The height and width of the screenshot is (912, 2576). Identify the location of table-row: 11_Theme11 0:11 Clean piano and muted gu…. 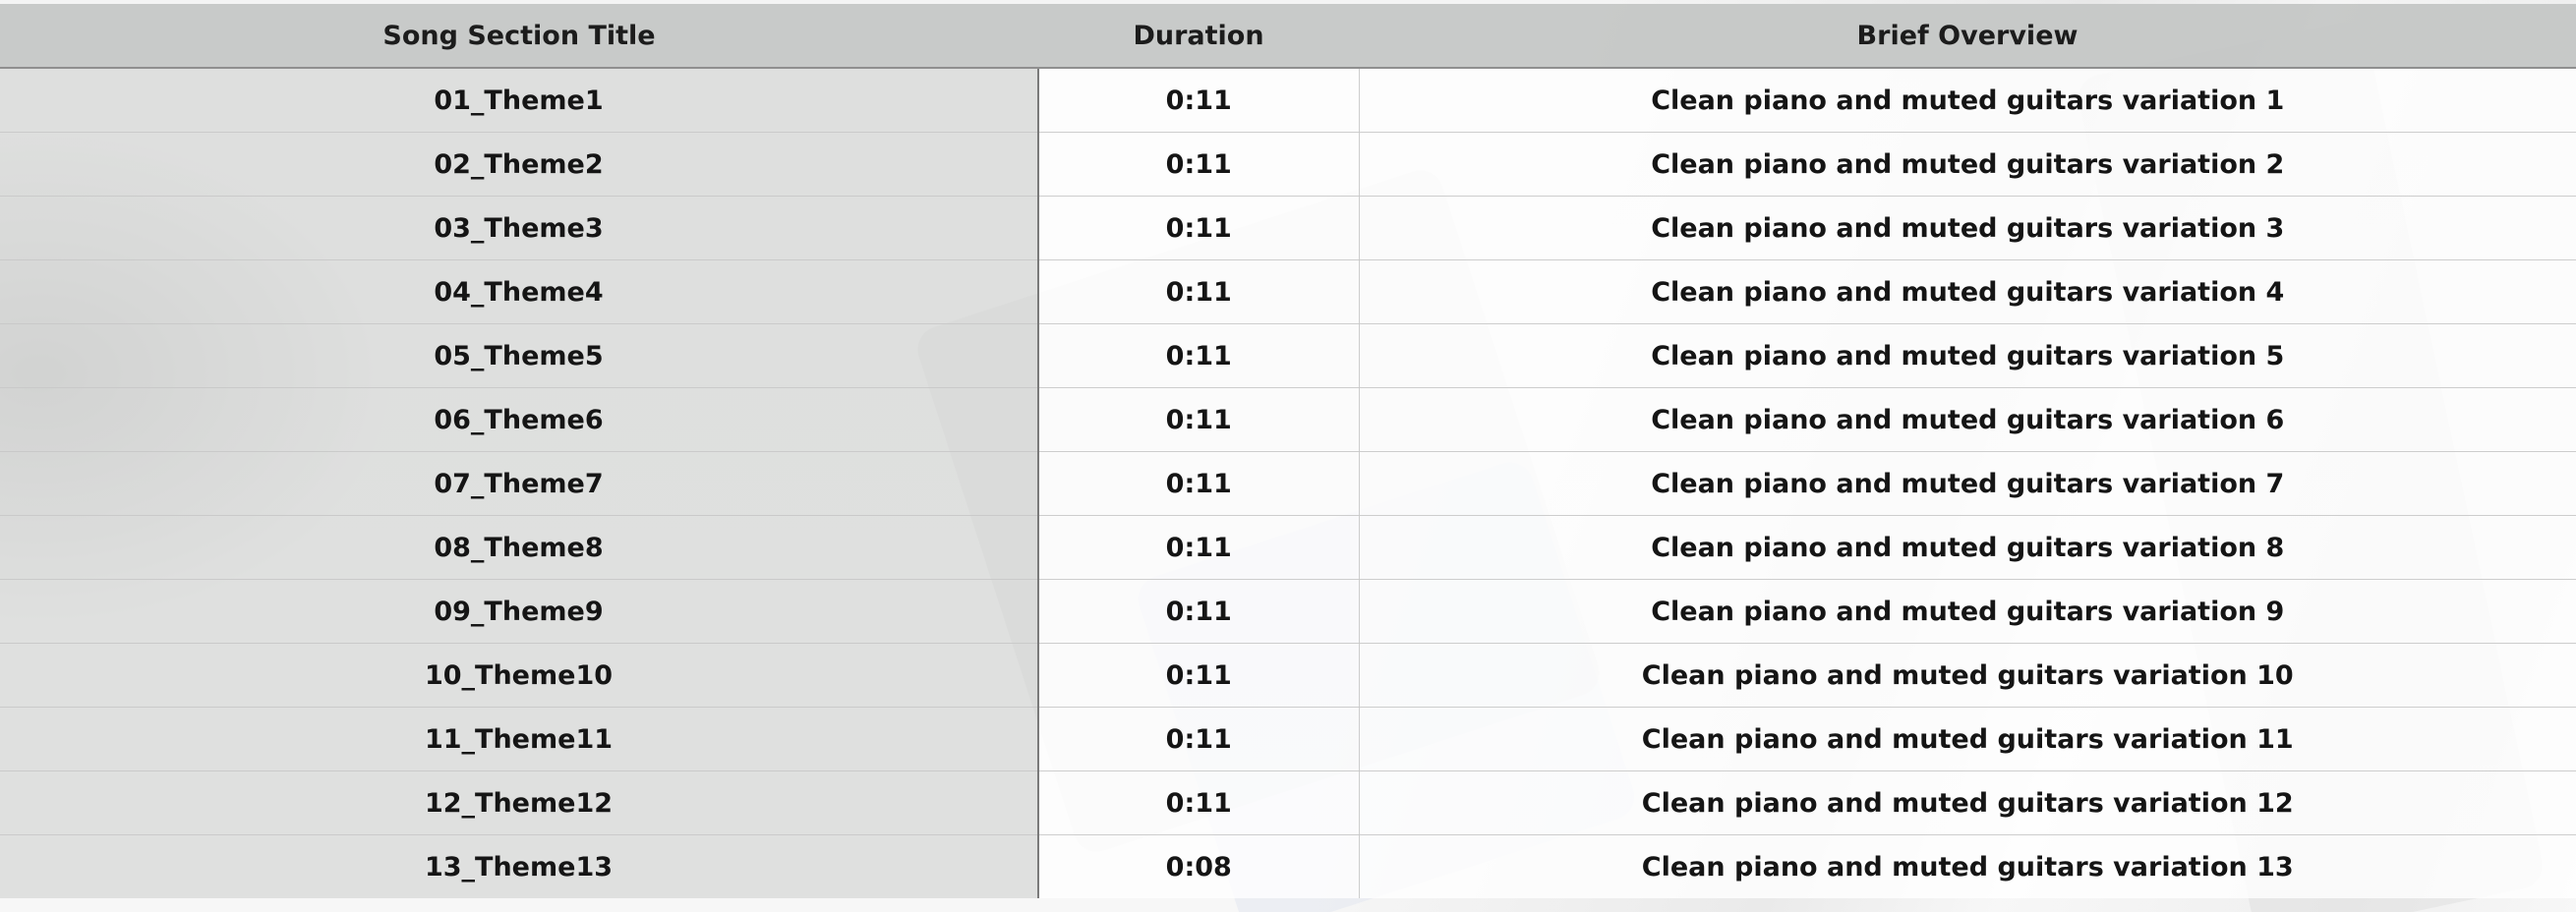
(1288, 739).